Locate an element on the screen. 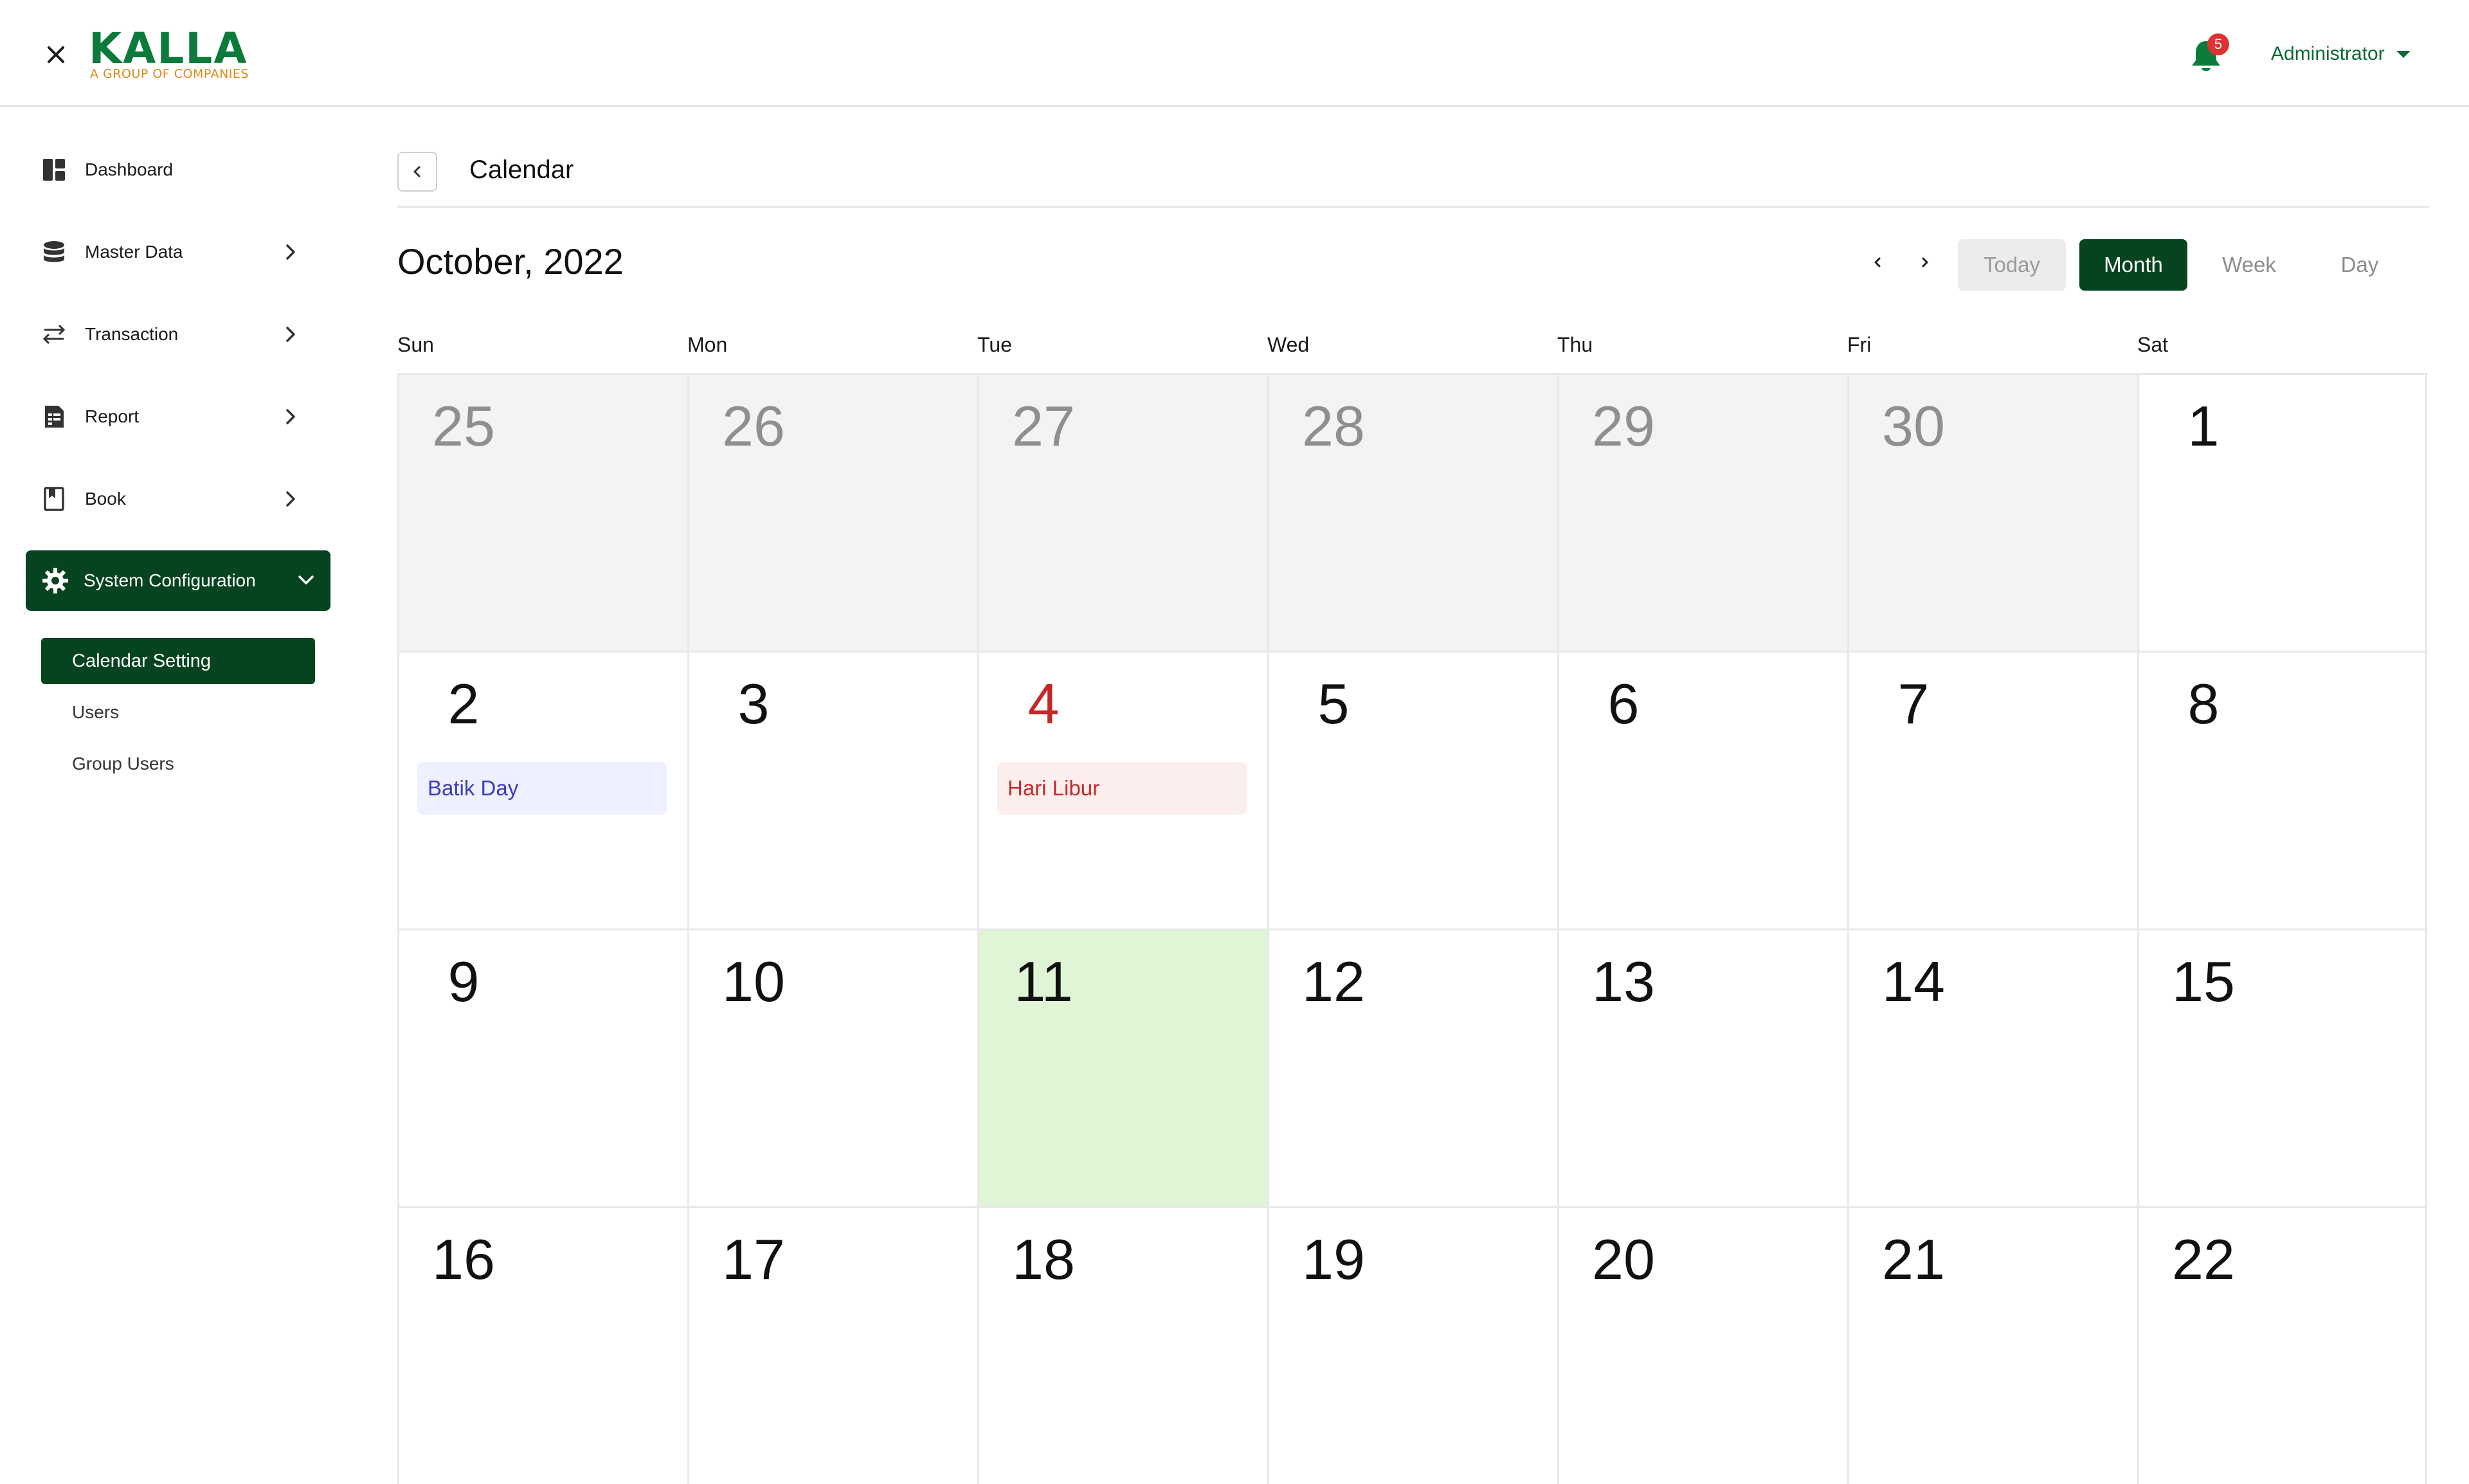 The image size is (2469, 1484). sidebar-item-master-data: Master Data is located at coordinates (176, 252).